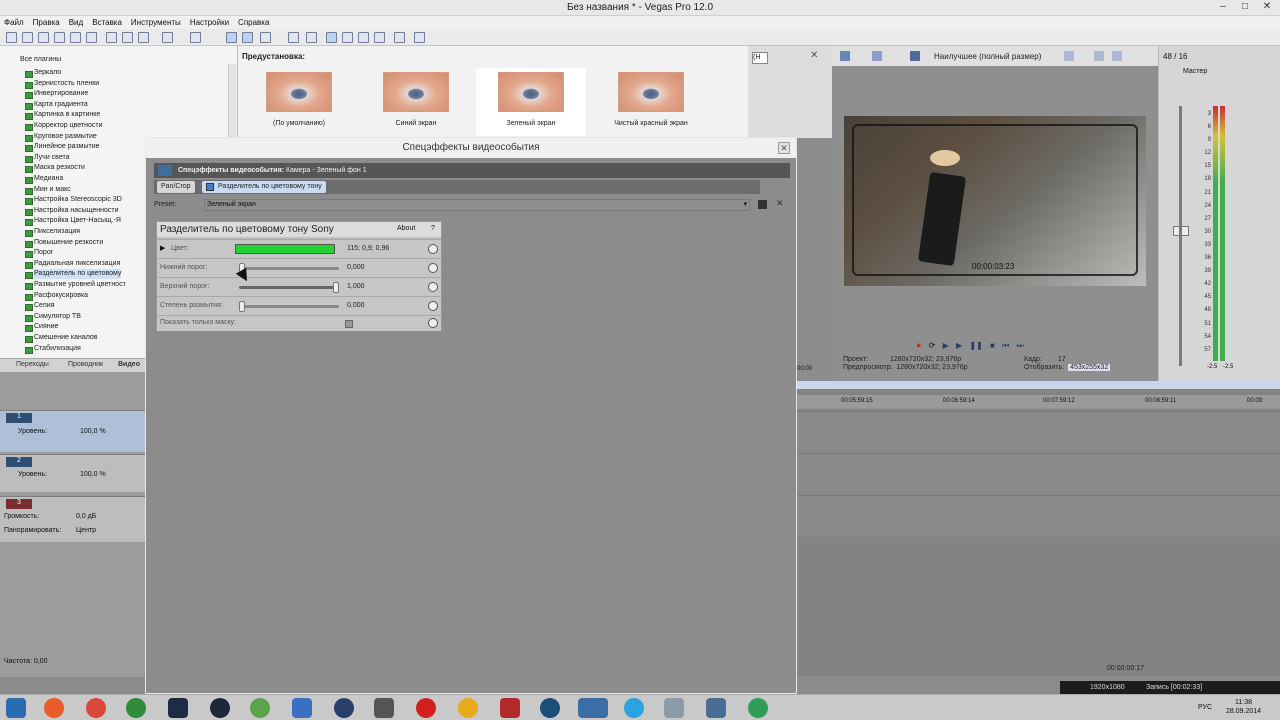  I want to click on menu-view: Вид, so click(76, 22).